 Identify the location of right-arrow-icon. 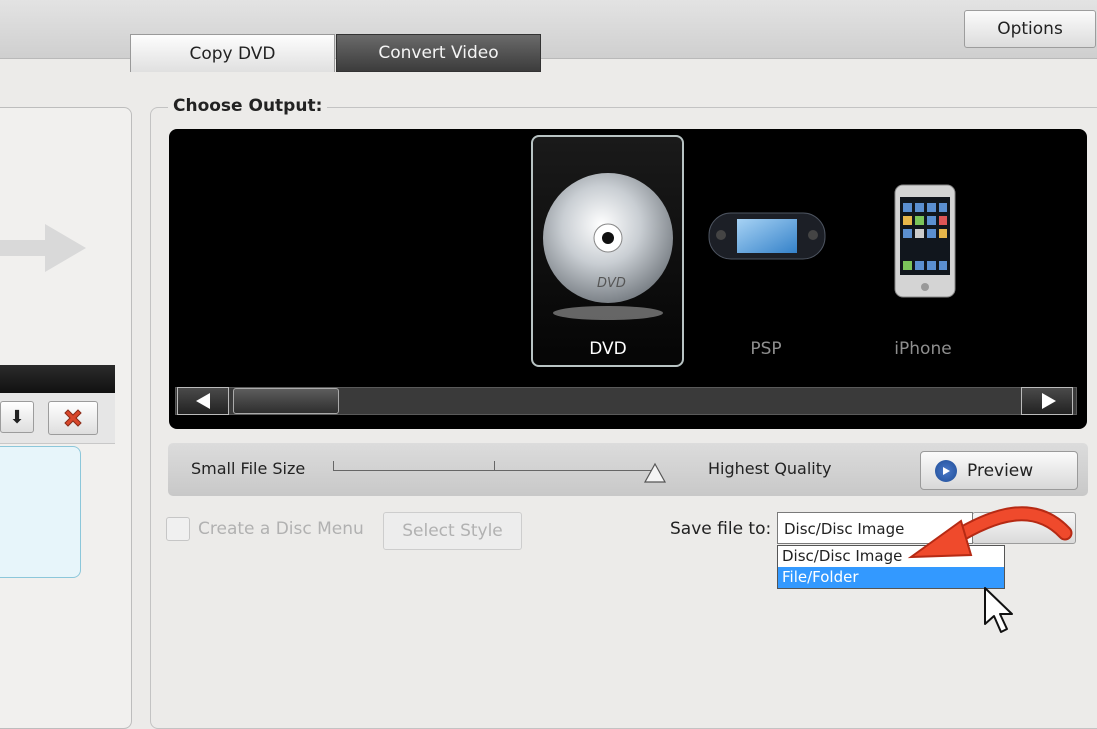
(43, 248).